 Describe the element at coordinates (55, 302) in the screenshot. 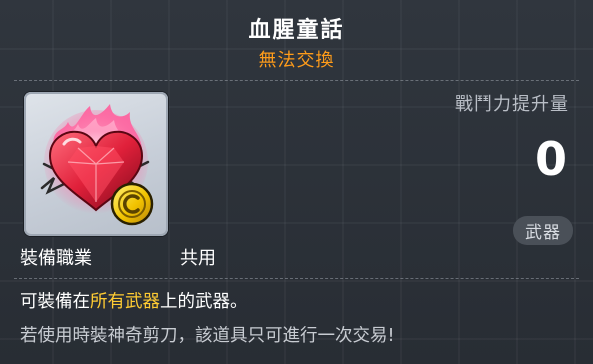

I see `description-text: 可裝備在` at that location.